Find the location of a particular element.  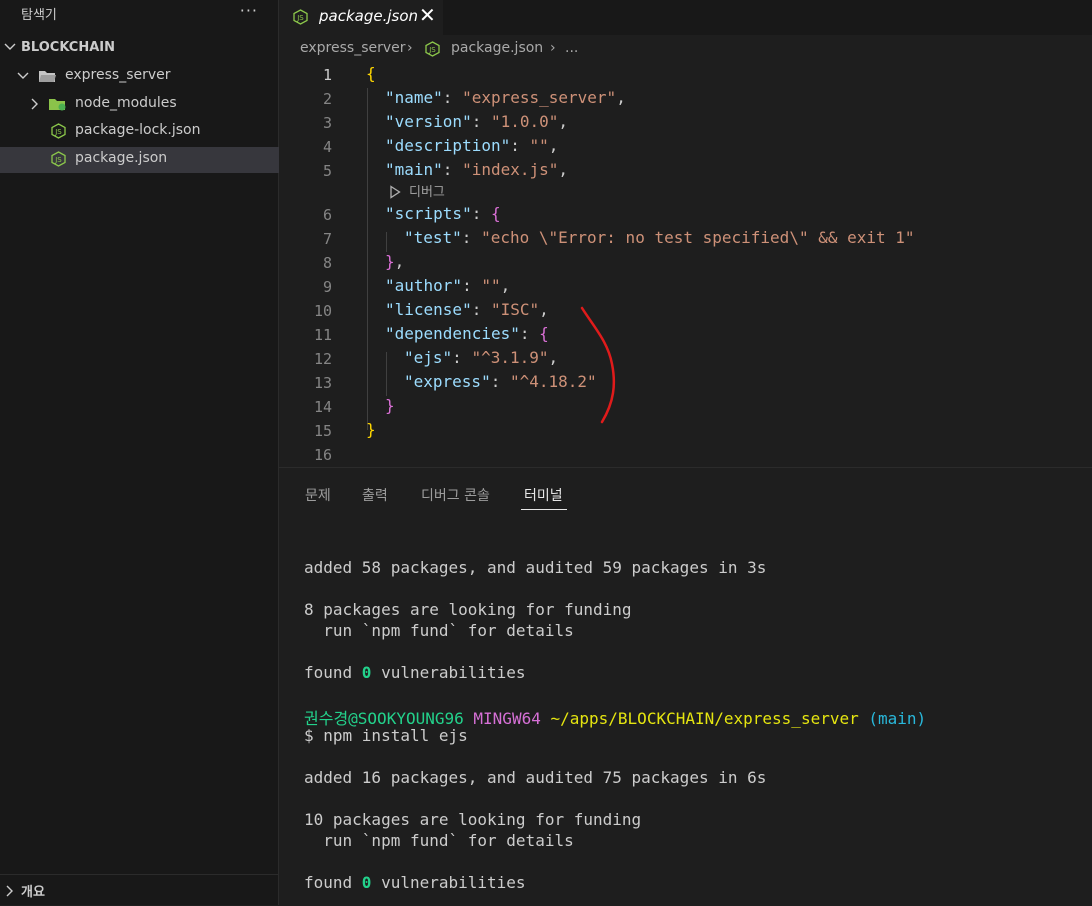

more-actions-icon: ··· is located at coordinates (249, 10).